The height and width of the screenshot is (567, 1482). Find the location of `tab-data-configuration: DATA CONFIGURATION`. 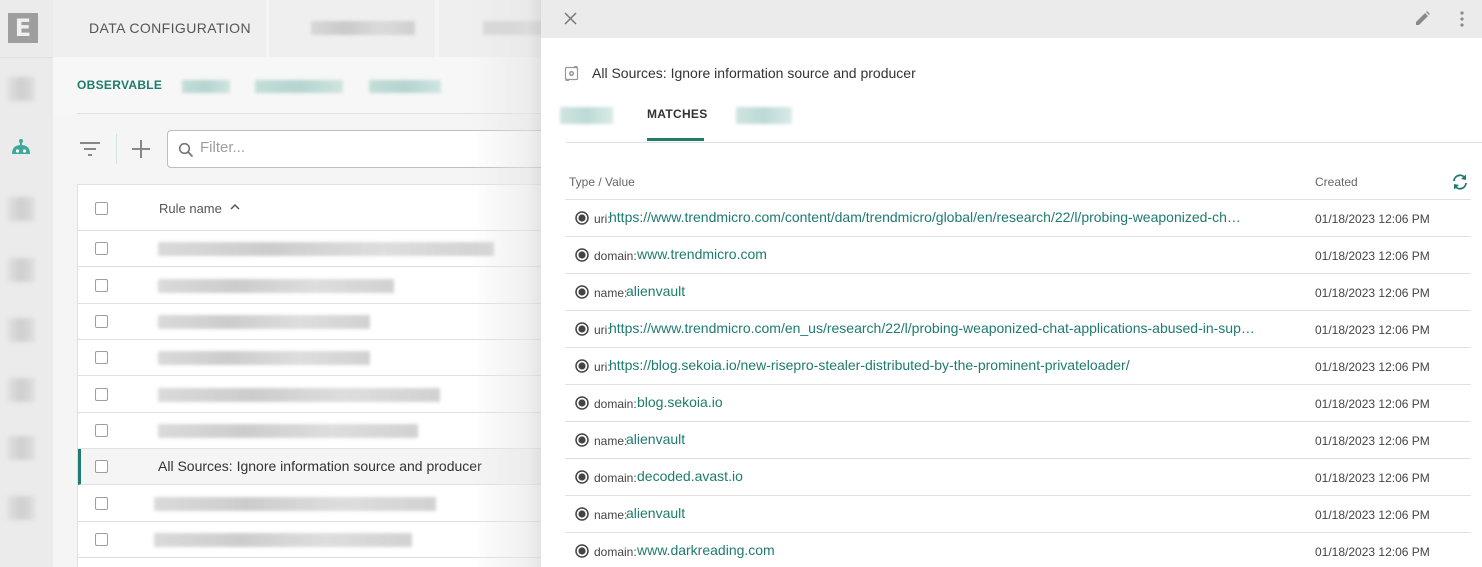

tab-data-configuration: DATA CONFIGURATION is located at coordinates (159, 28).